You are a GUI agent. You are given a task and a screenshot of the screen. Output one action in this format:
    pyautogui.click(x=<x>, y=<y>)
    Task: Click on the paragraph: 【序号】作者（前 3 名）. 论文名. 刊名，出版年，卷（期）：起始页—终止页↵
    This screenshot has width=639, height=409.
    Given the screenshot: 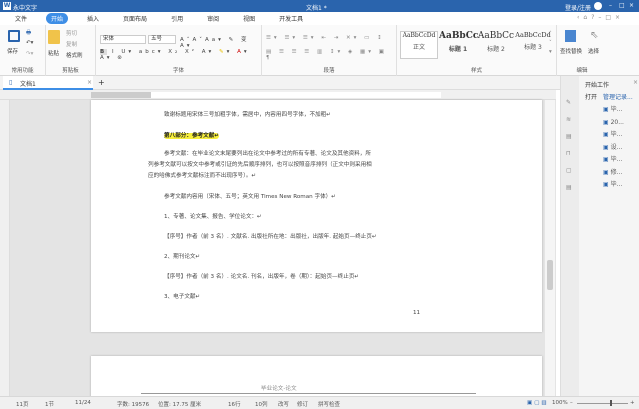 What is the action you would take?
    pyautogui.click(x=262, y=277)
    